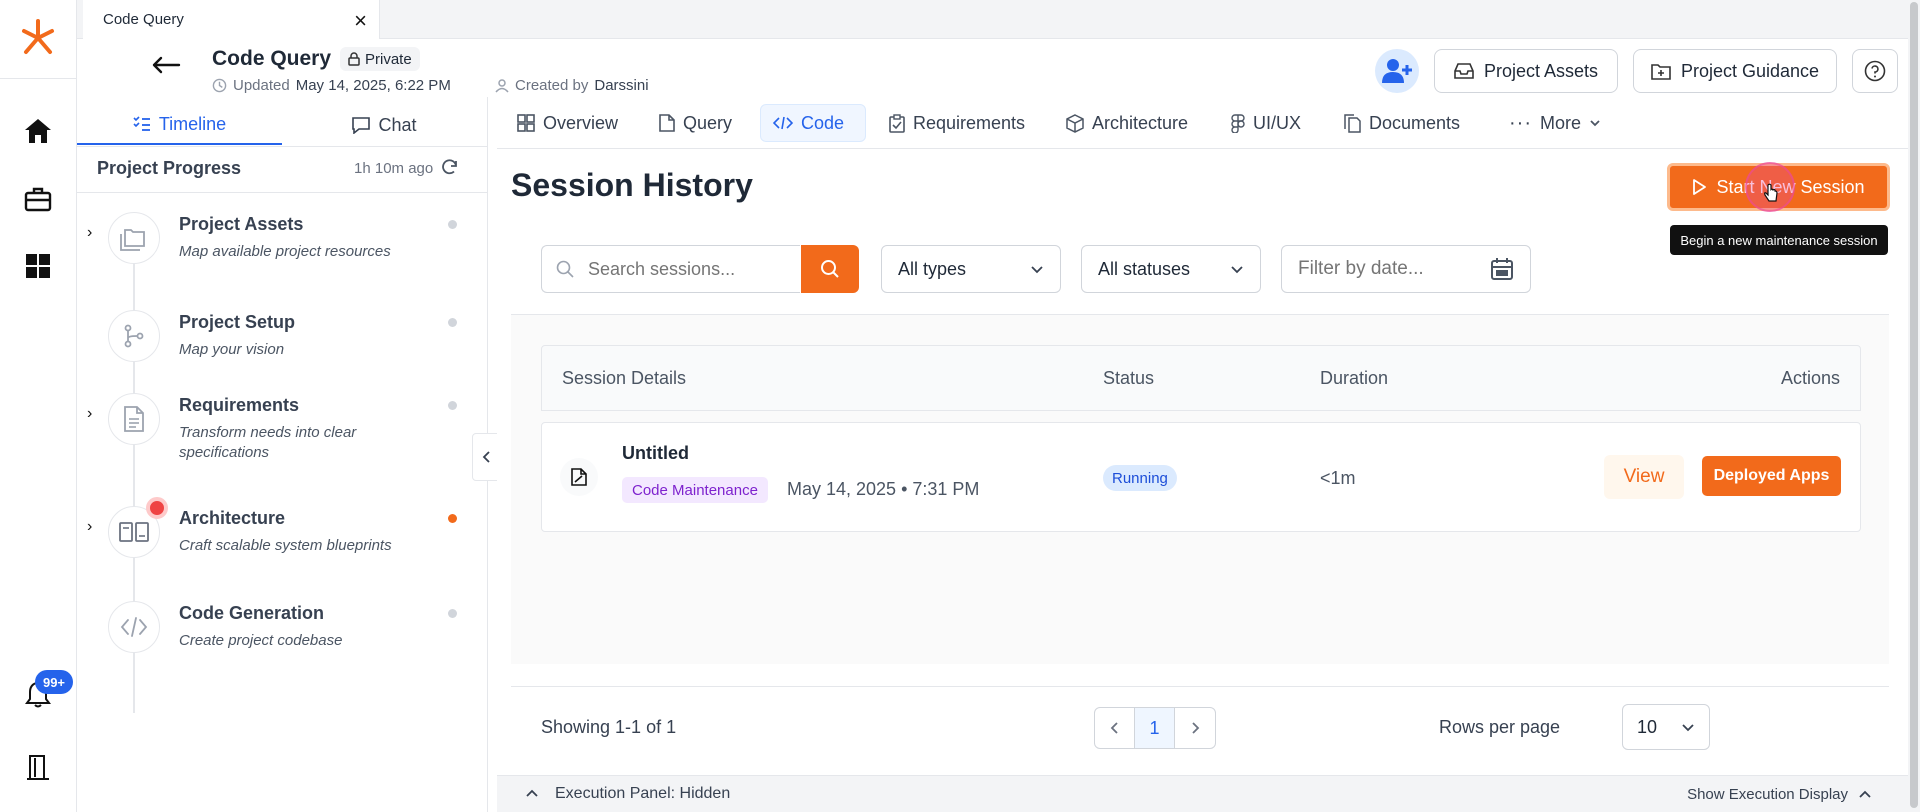 This screenshot has width=1920, height=812. Describe the element at coordinates (38, 767) in the screenshot. I see `logout-door-icon` at that location.